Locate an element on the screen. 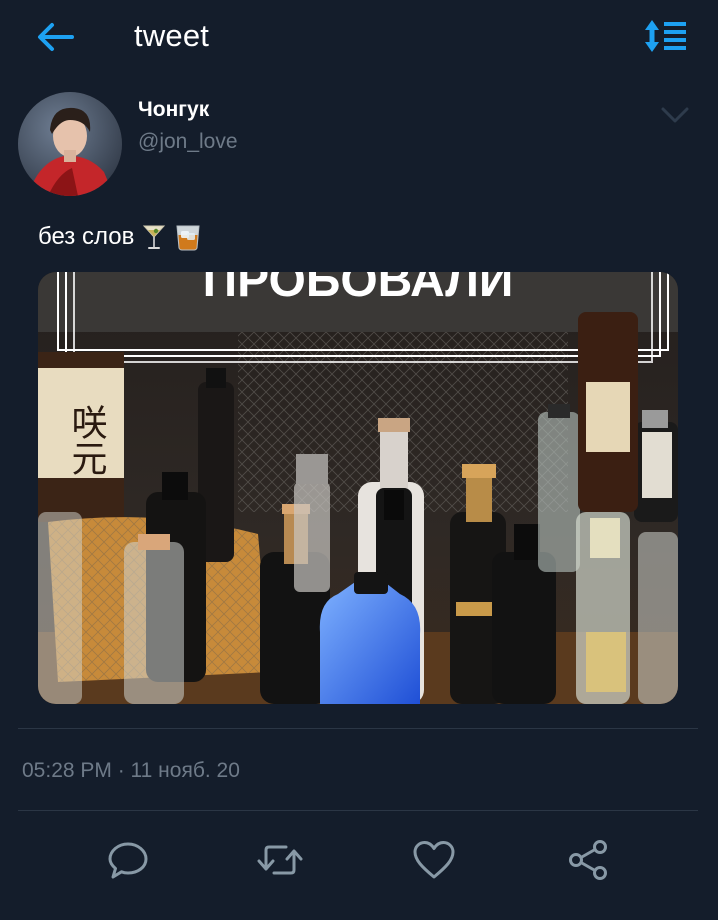  retweet-button is located at coordinates (280, 860).